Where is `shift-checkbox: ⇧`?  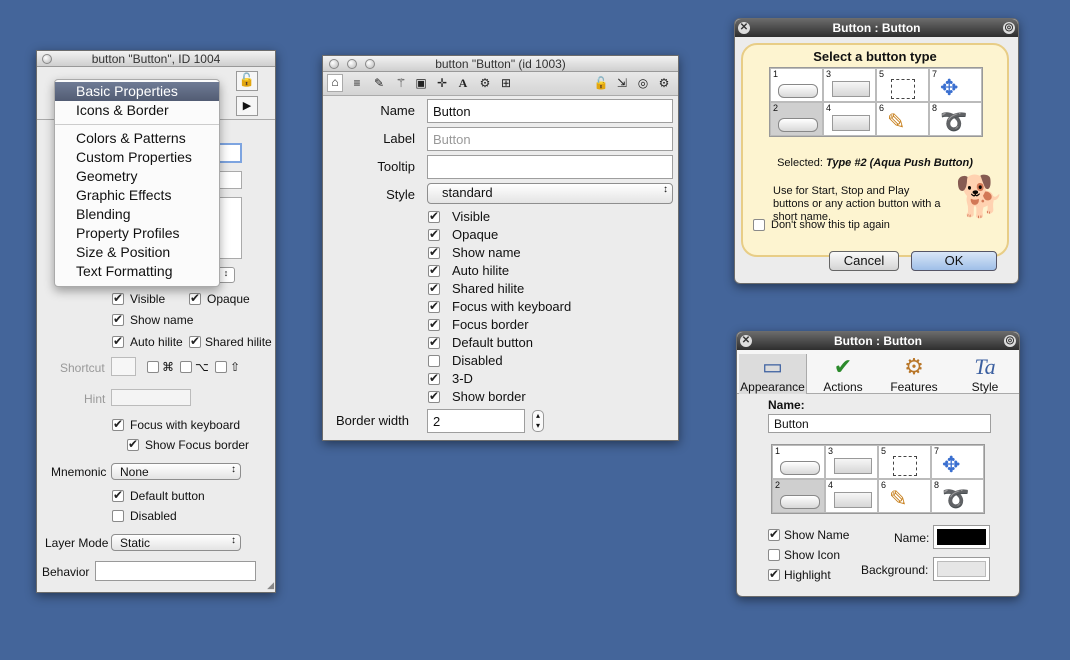
shift-checkbox: ⇧ is located at coordinates (227, 367).